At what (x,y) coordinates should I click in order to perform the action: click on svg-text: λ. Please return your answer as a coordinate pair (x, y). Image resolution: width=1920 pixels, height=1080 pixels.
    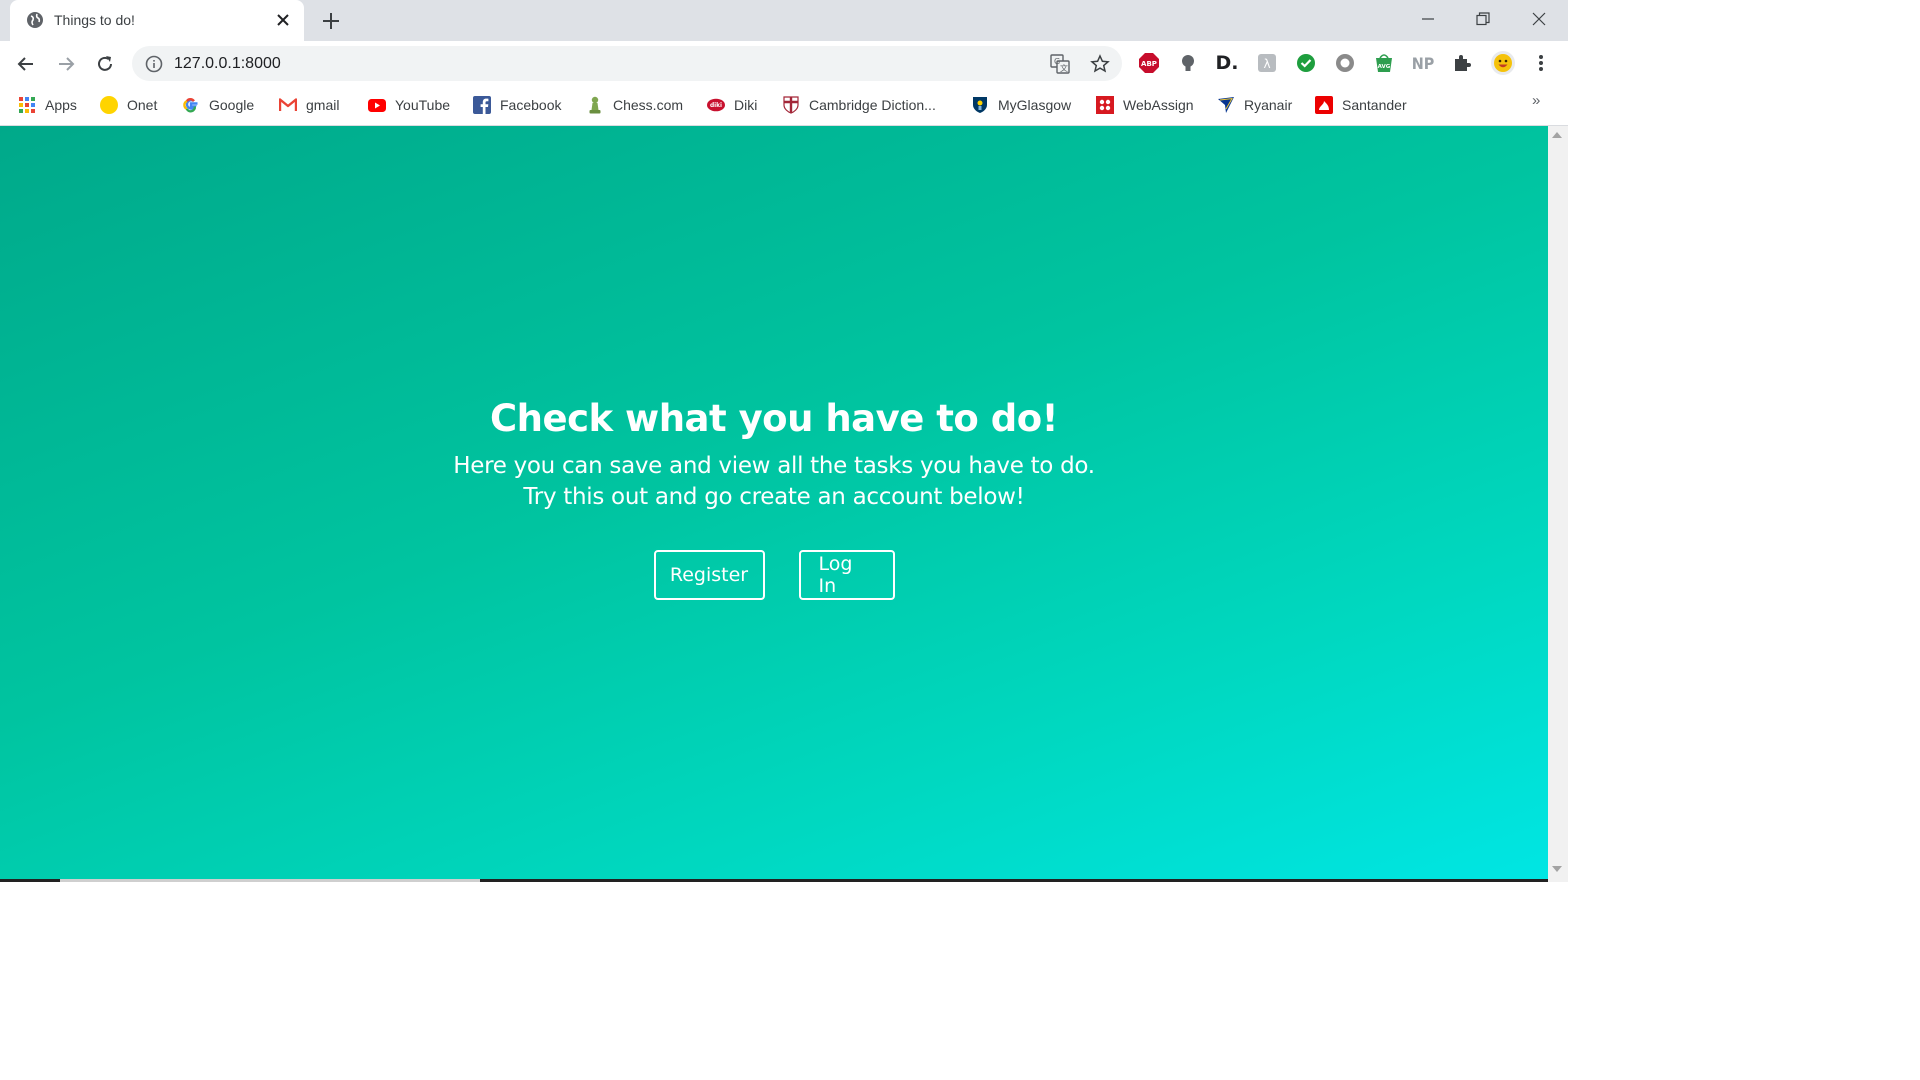
    Looking at the image, I should click on (1266, 64).